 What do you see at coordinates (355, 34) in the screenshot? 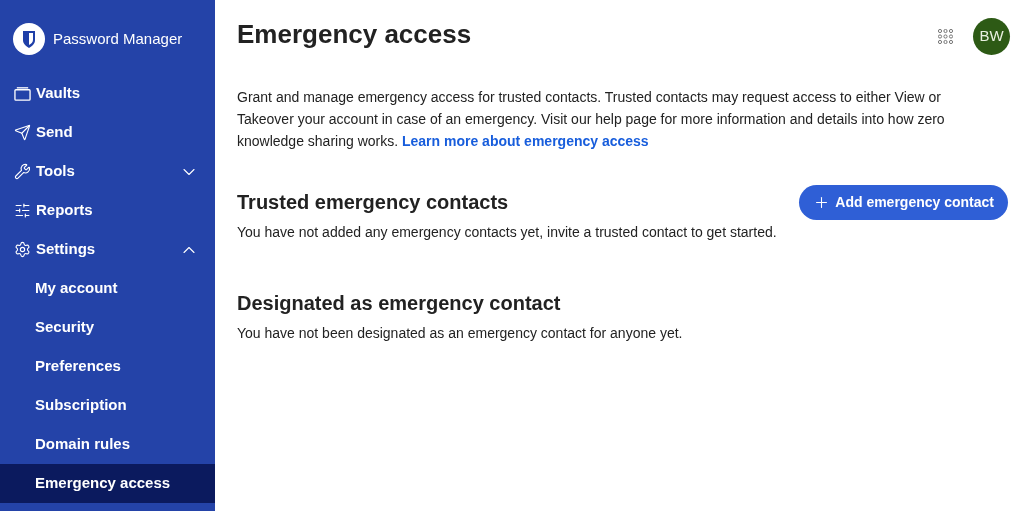
I see `page-title: Emergency access` at bounding box center [355, 34].